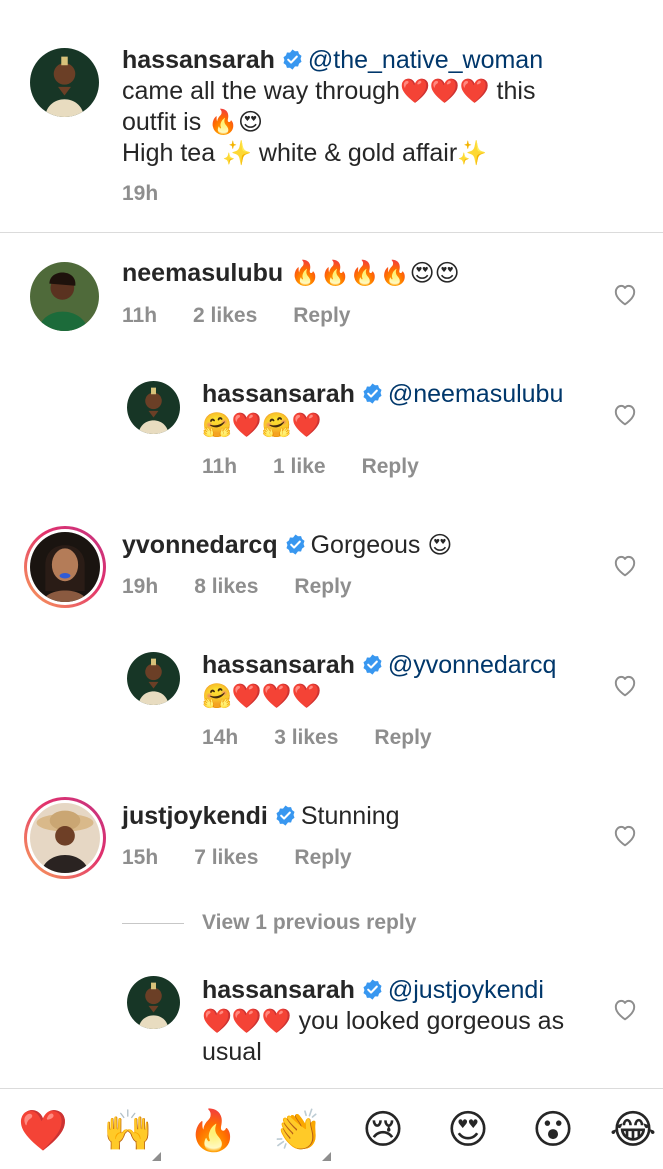 The image size is (663, 1169). I want to click on comment-emoji: 😍, so click(440, 545).